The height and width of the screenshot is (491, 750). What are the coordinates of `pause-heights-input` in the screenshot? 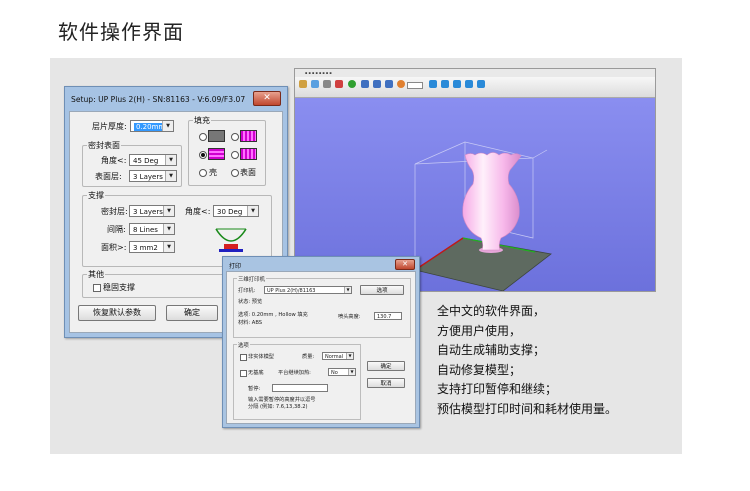 It's located at (300, 388).